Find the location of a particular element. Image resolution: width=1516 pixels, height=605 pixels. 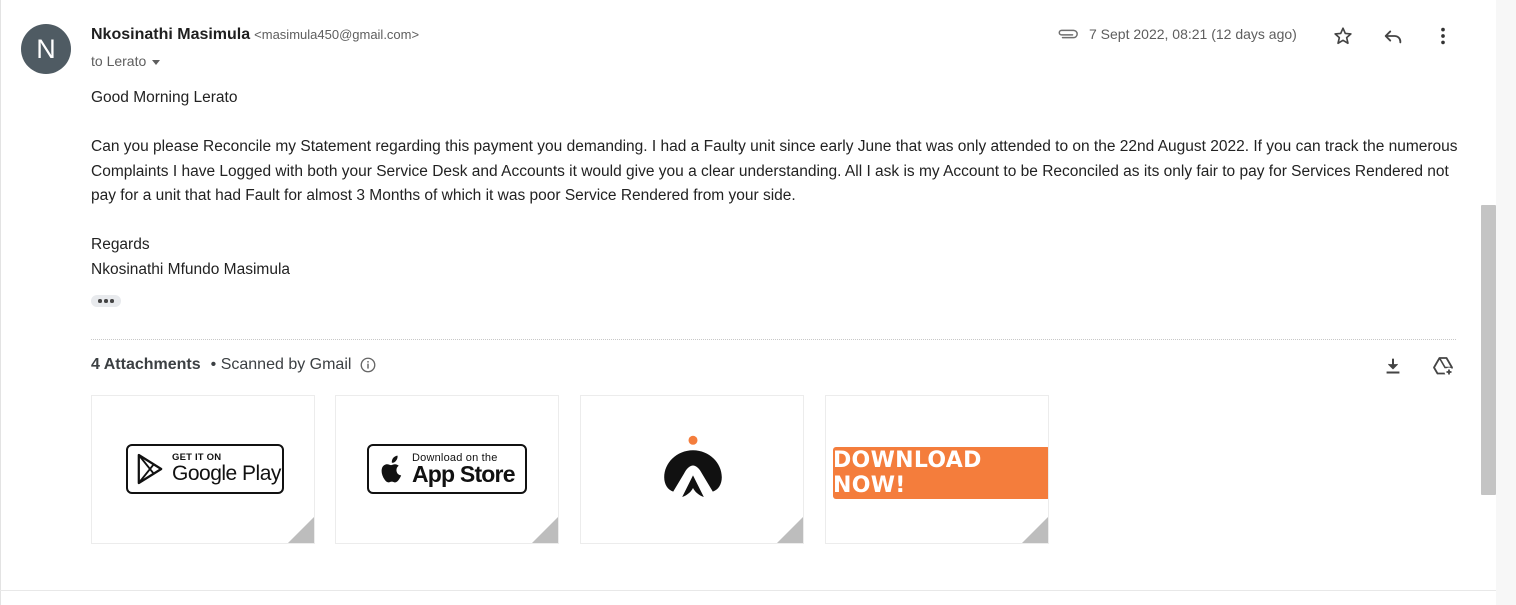

star-icon is located at coordinates (1343, 36).